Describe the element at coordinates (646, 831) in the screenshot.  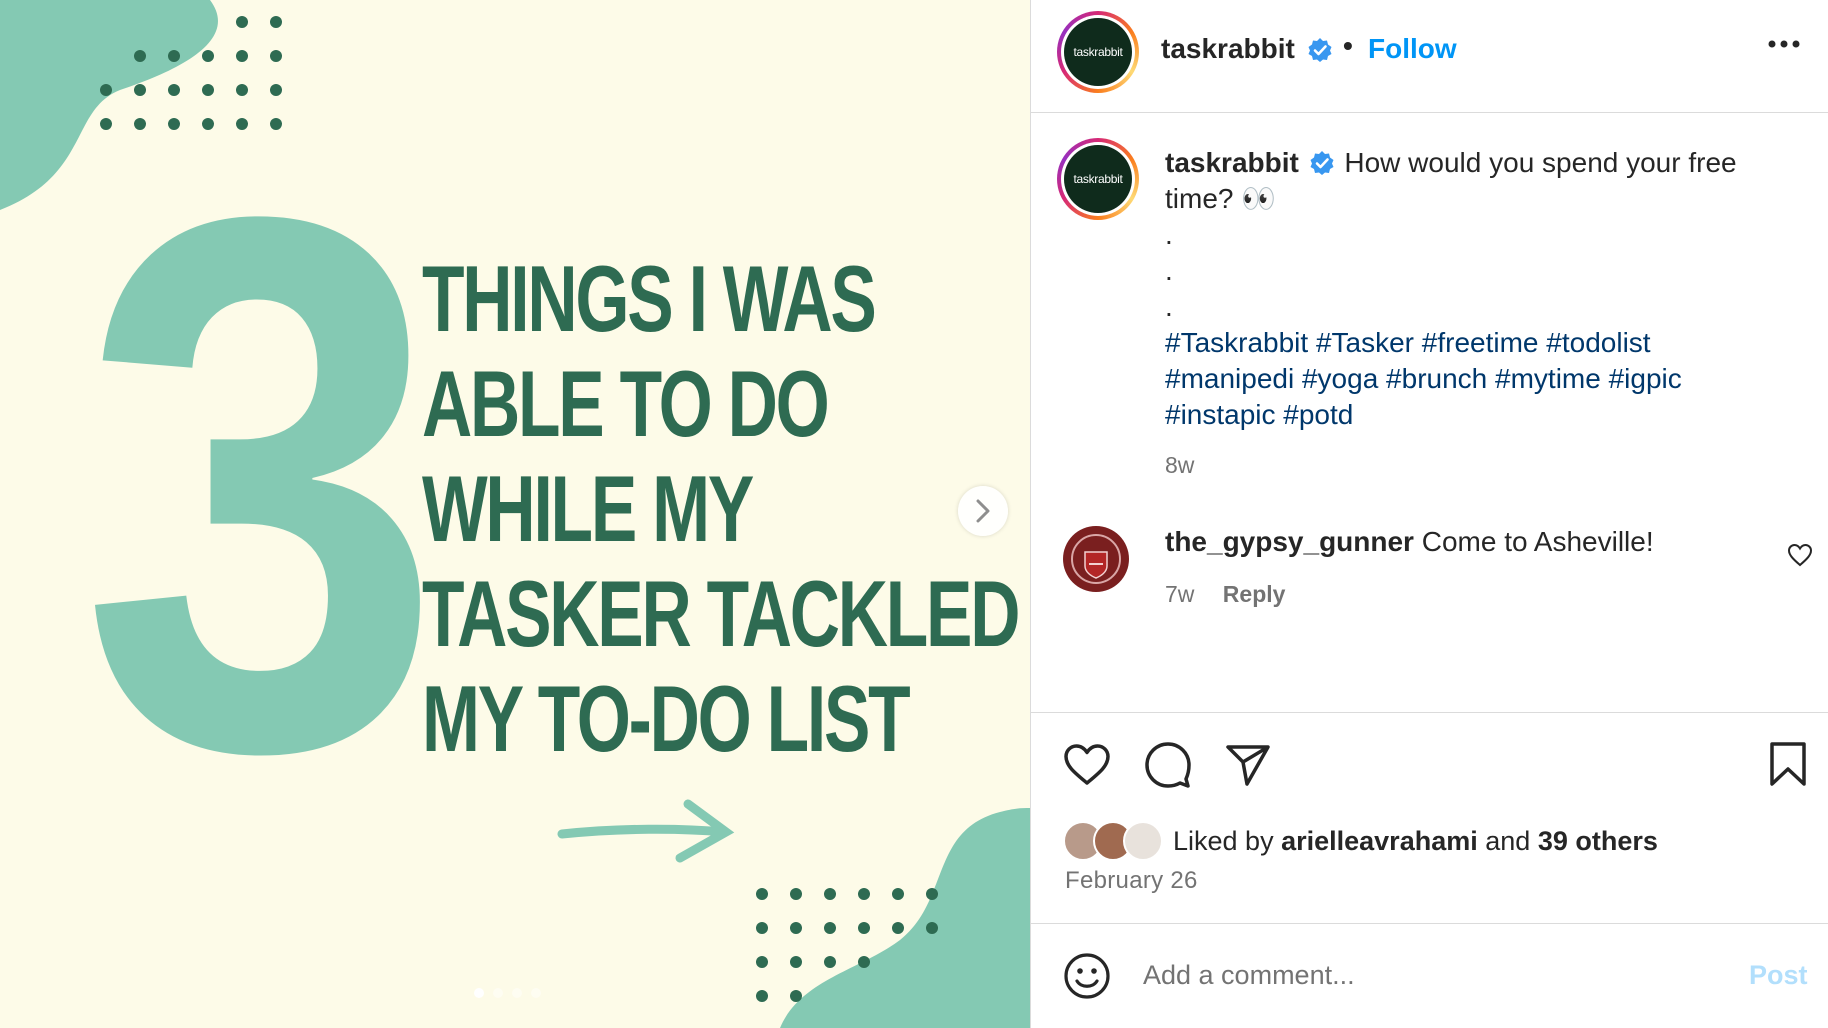
I see `arrow-right-decoration` at that location.